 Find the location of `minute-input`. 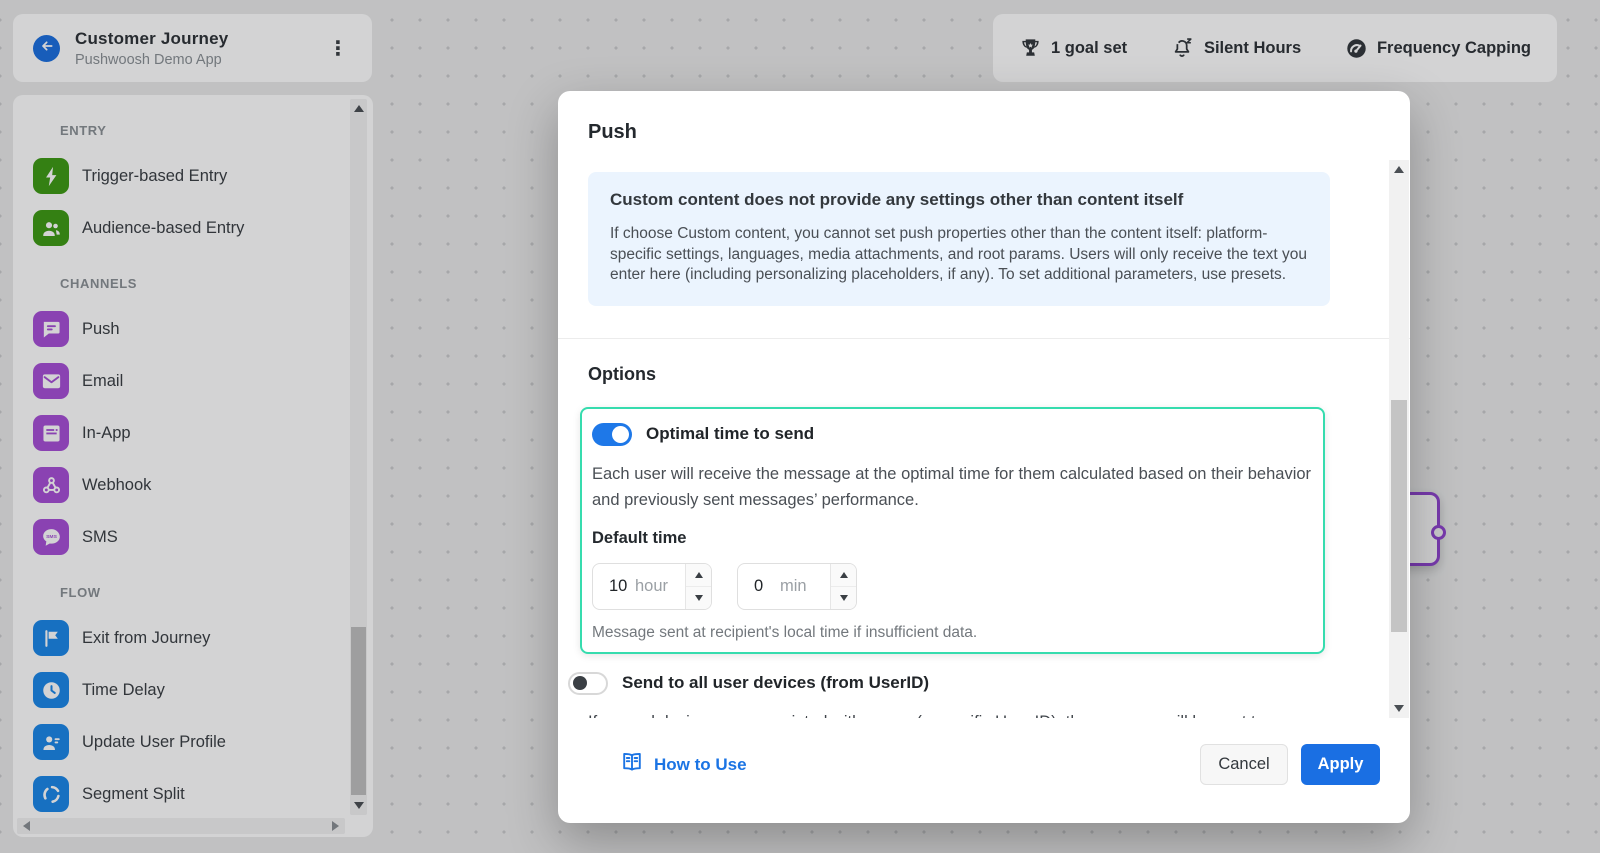

minute-input is located at coordinates (759, 586).